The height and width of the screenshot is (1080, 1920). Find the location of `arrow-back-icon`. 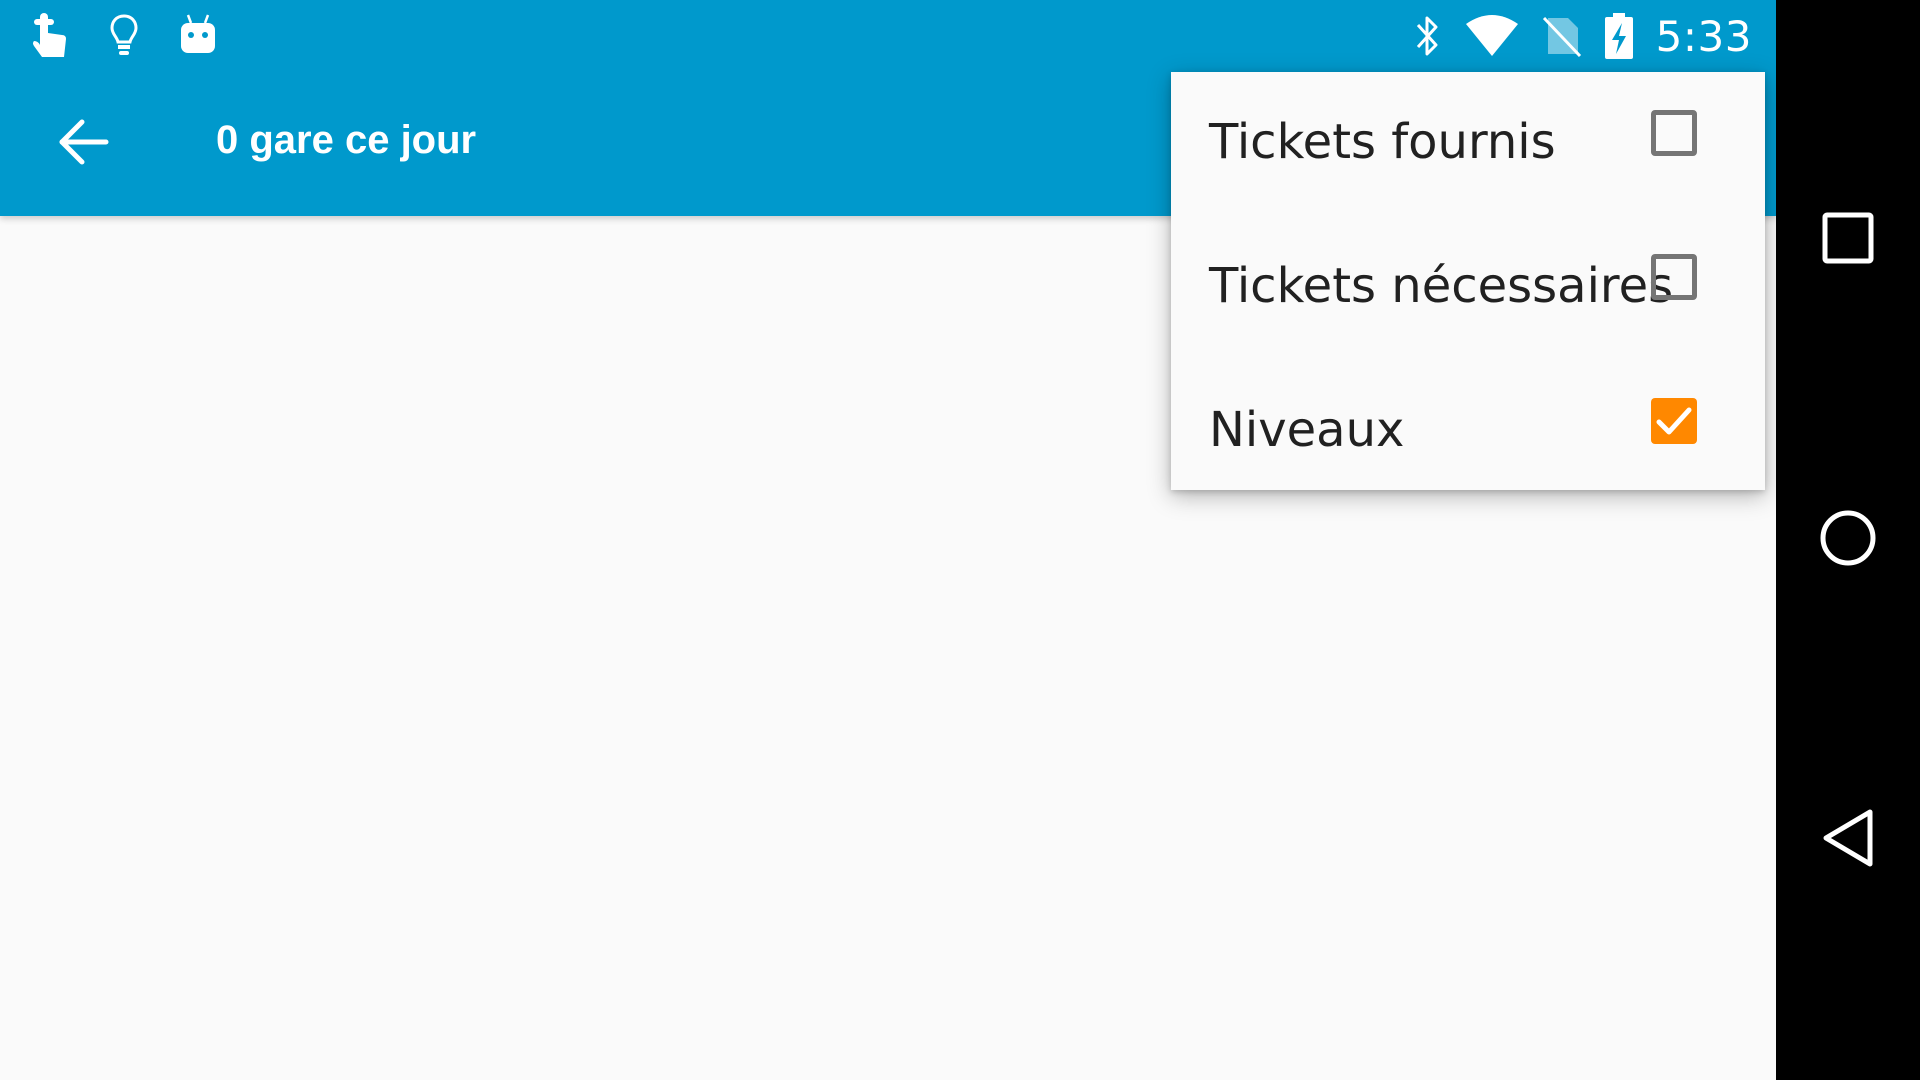

arrow-back-icon is located at coordinates (84, 144).